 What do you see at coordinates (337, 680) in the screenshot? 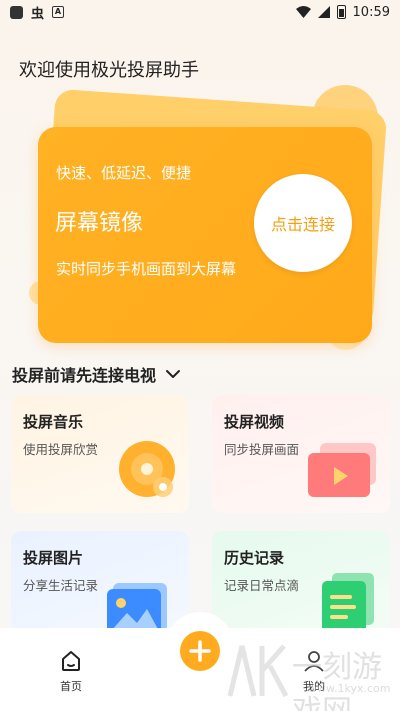
I see `watermark-text: 一刻游戏网` at bounding box center [337, 680].